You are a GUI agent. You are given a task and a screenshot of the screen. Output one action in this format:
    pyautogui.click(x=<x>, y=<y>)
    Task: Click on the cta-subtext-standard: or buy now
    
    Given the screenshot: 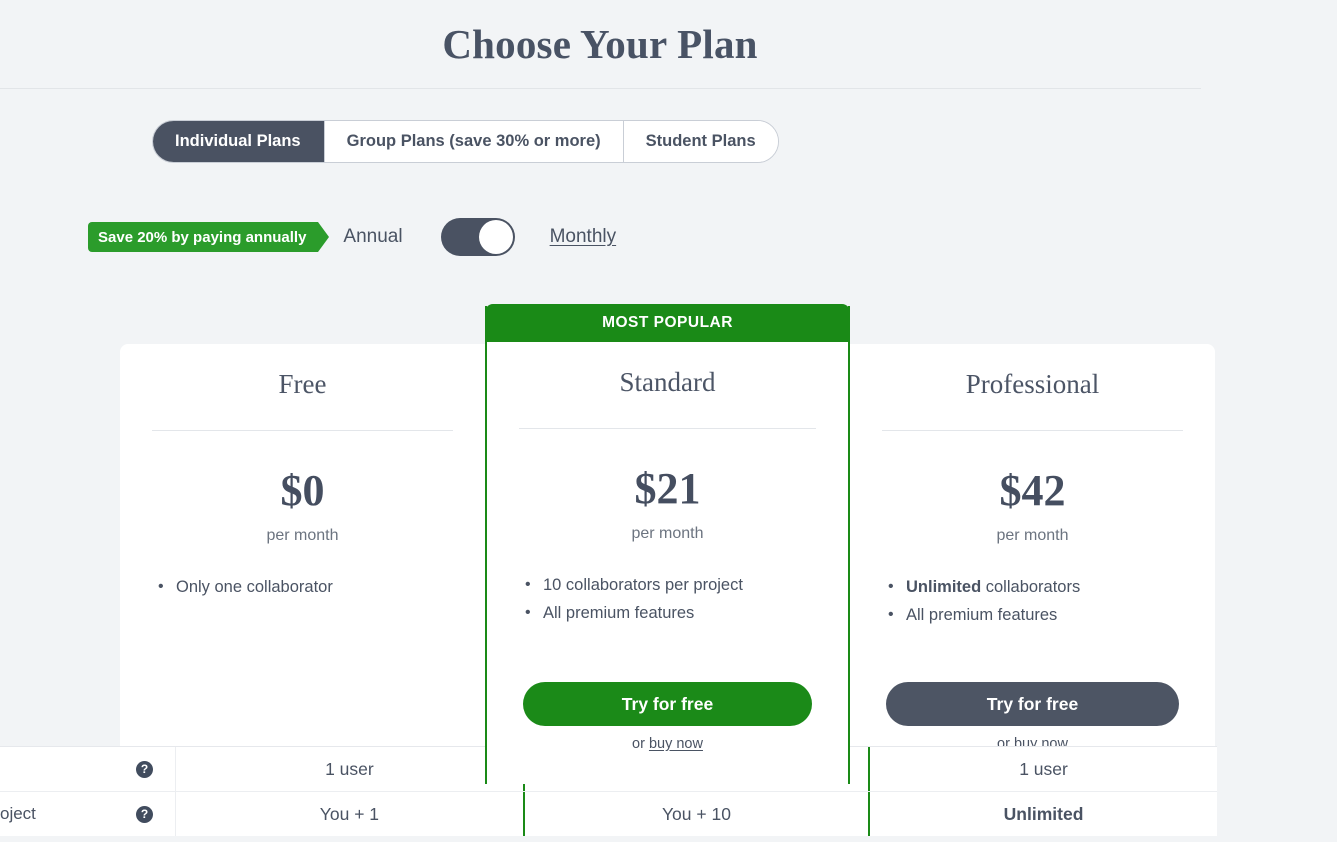 What is the action you would take?
    pyautogui.click(x=667, y=744)
    